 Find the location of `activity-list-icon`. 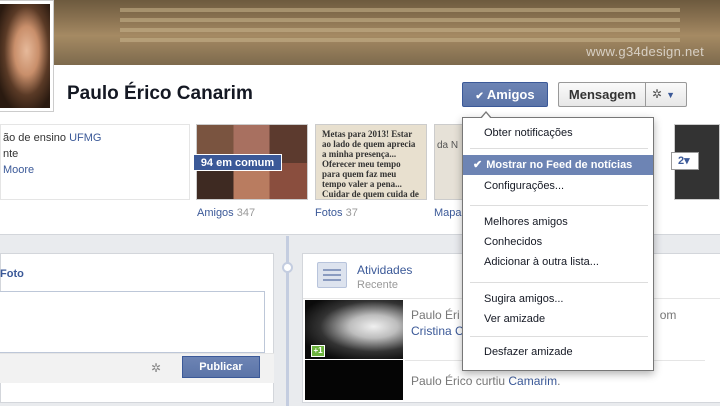

activity-list-icon is located at coordinates (332, 275).